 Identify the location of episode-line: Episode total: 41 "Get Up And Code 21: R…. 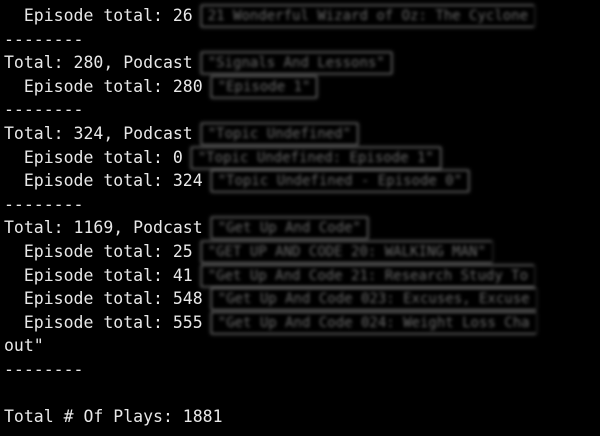
(269, 276).